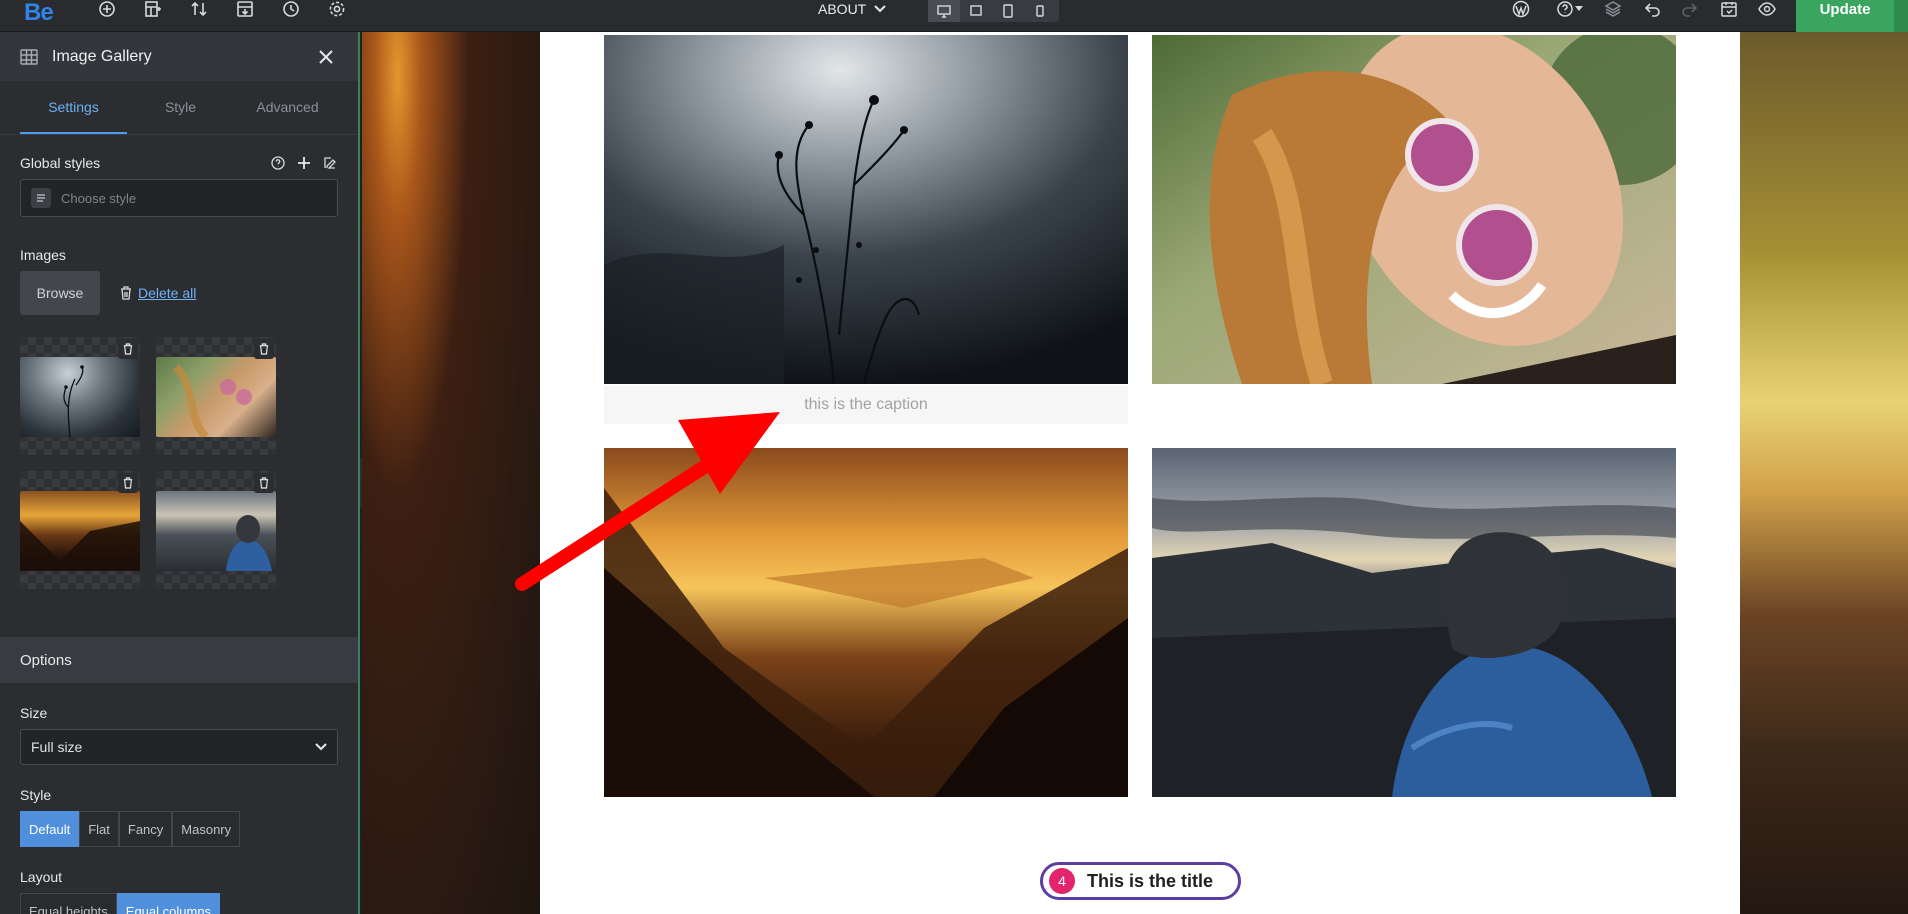  What do you see at coordinates (304, 163) in the screenshot?
I see `add-style-icon` at bounding box center [304, 163].